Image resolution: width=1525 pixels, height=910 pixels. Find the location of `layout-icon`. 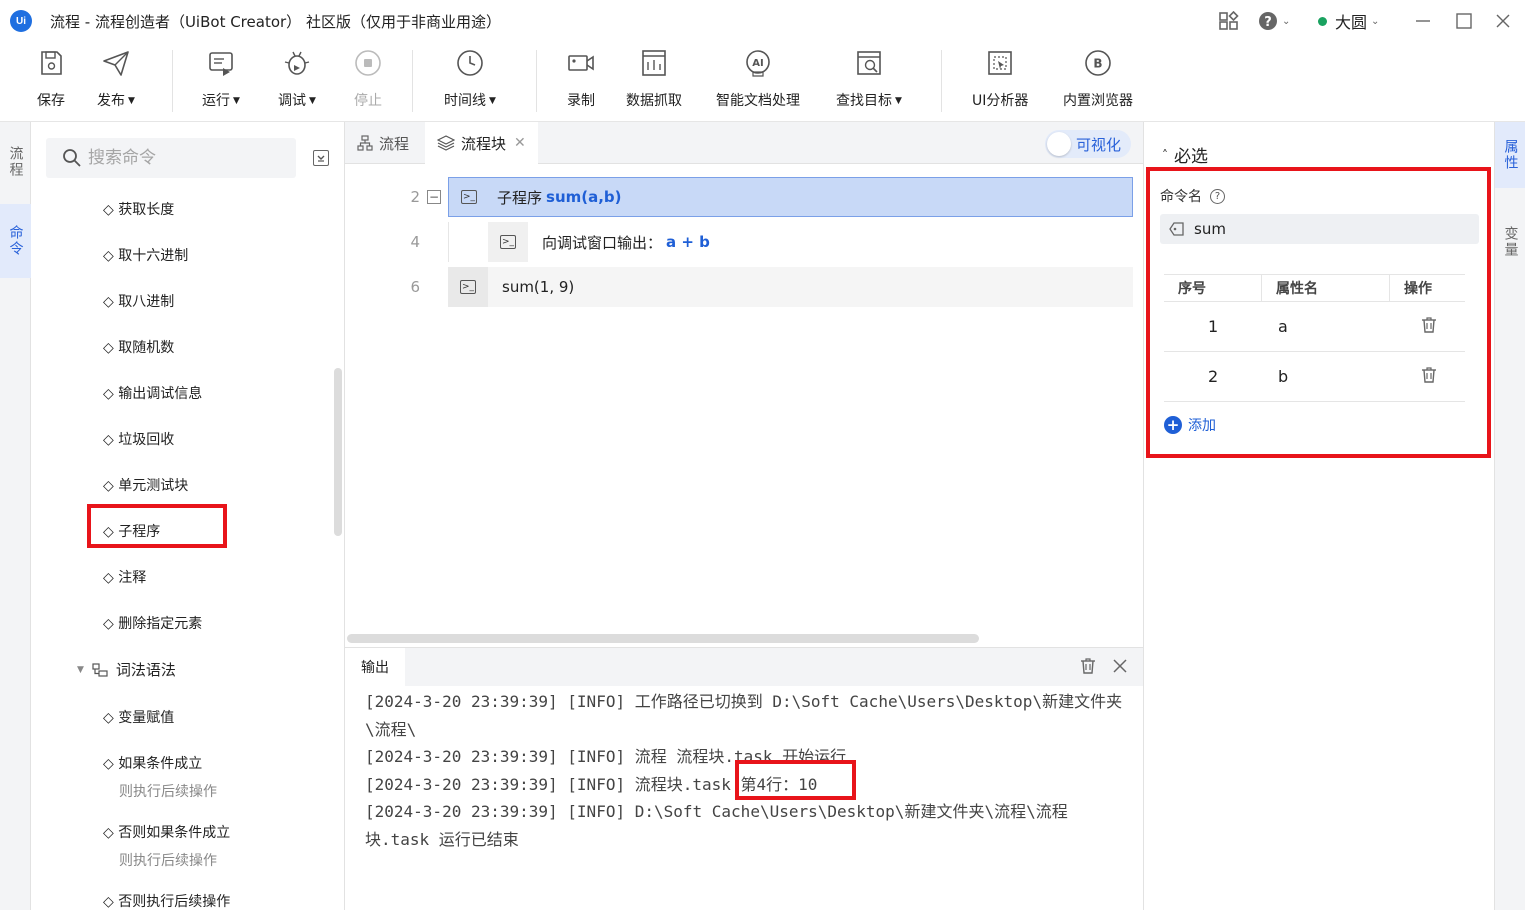

layout-icon is located at coordinates (1229, 21).